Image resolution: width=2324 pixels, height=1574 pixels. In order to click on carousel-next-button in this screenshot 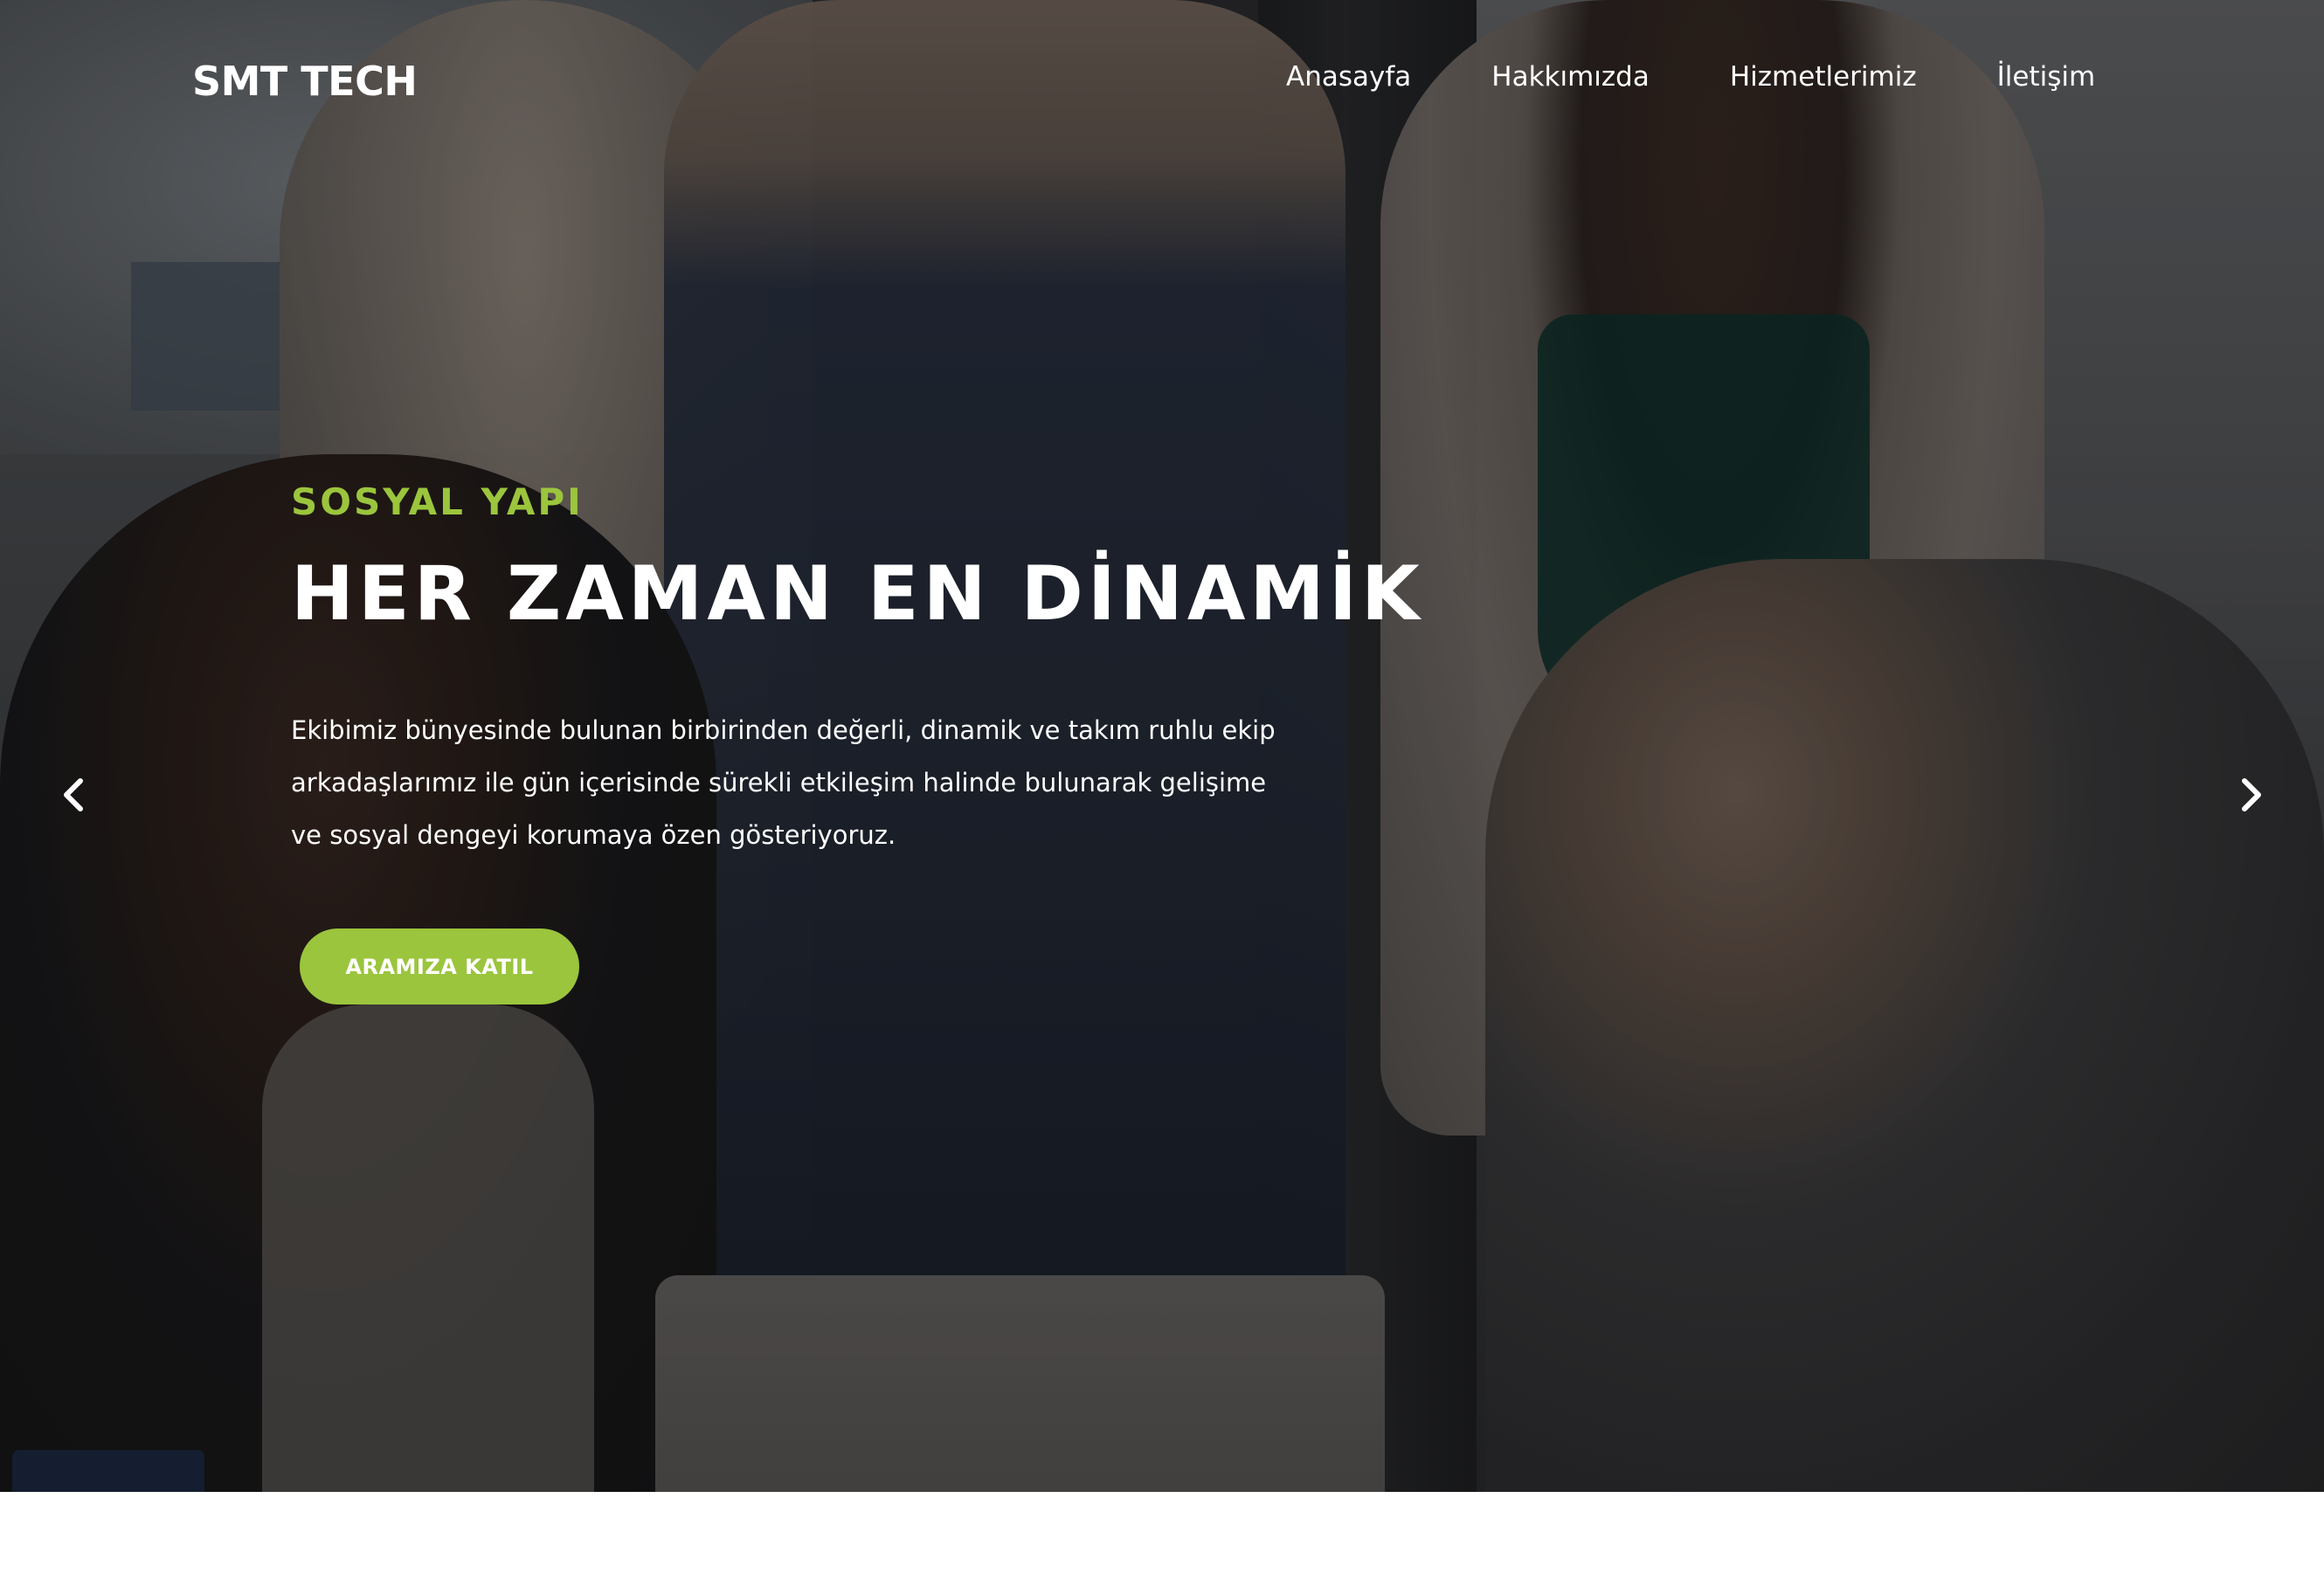, I will do `click(2250, 795)`.